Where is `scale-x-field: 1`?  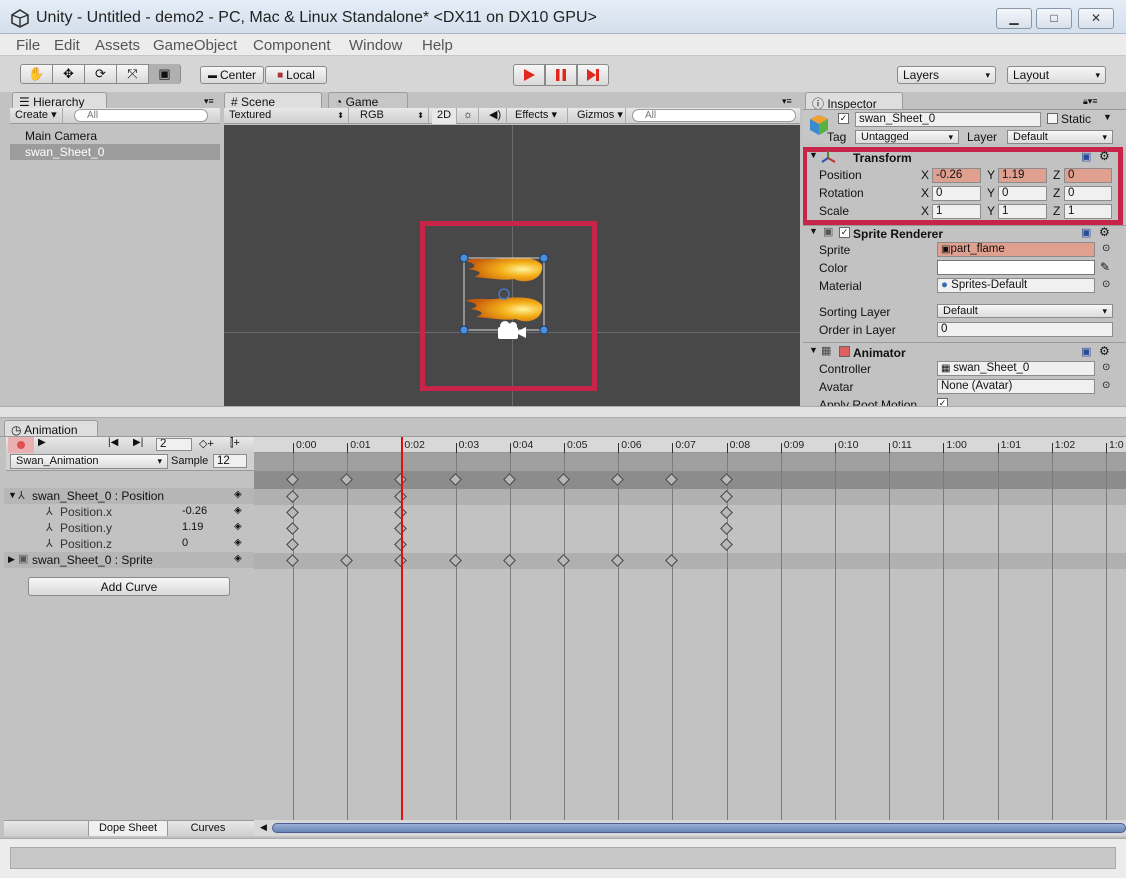
scale-x-field: 1 is located at coordinates (956, 211).